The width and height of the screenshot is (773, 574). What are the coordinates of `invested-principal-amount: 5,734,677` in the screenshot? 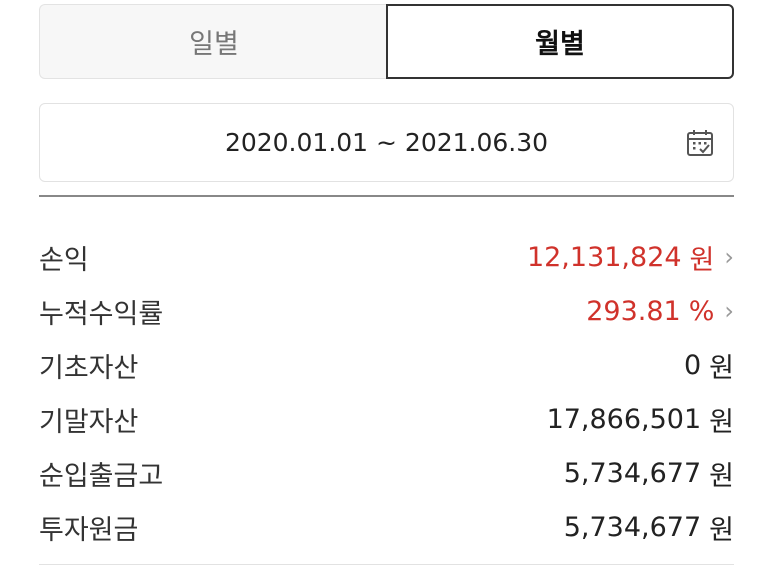 It's located at (632, 527).